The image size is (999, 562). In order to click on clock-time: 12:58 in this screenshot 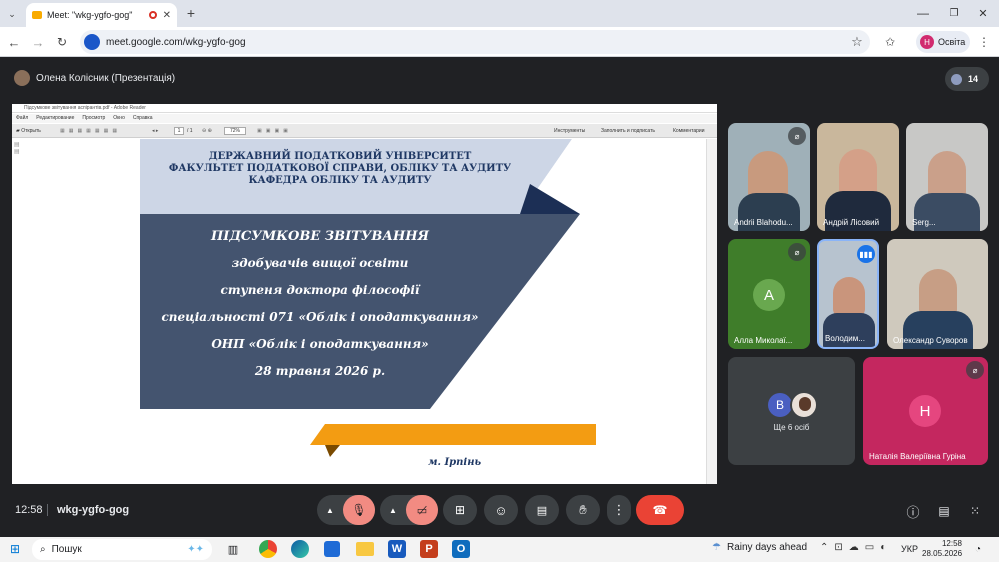, I will do `click(951, 543)`.